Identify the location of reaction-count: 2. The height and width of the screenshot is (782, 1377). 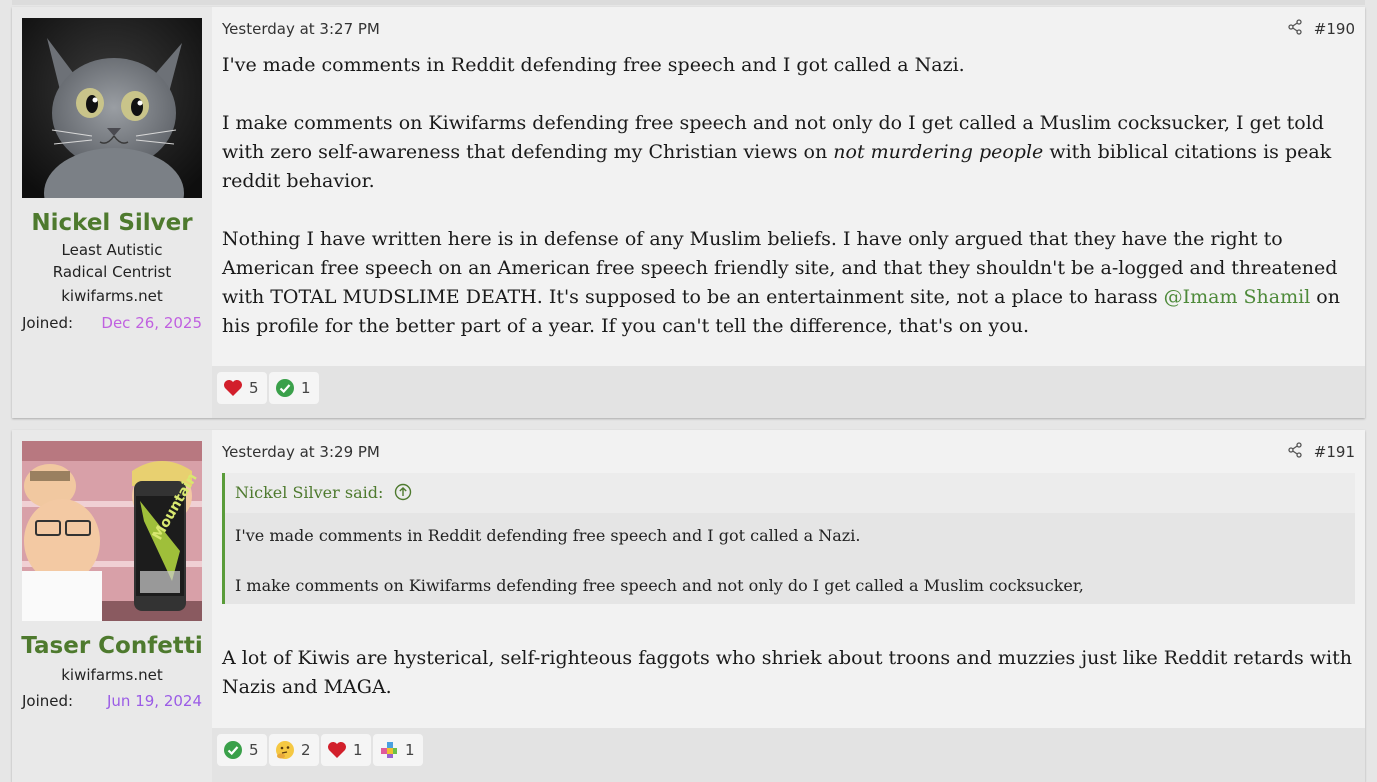
(306, 750).